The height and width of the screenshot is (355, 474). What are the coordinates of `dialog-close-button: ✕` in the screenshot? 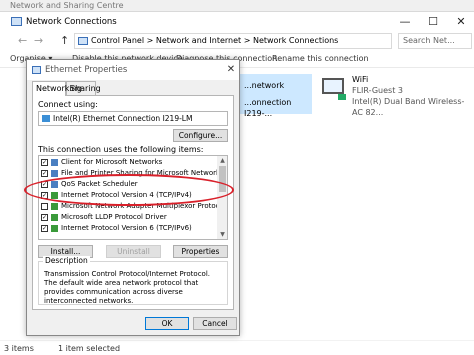 It's located at (231, 70).